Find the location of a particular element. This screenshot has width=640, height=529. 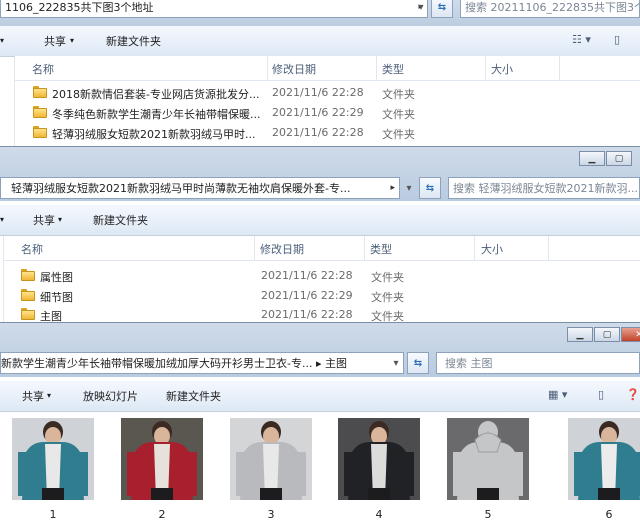

help-icon: ❓ is located at coordinates (633, 394).